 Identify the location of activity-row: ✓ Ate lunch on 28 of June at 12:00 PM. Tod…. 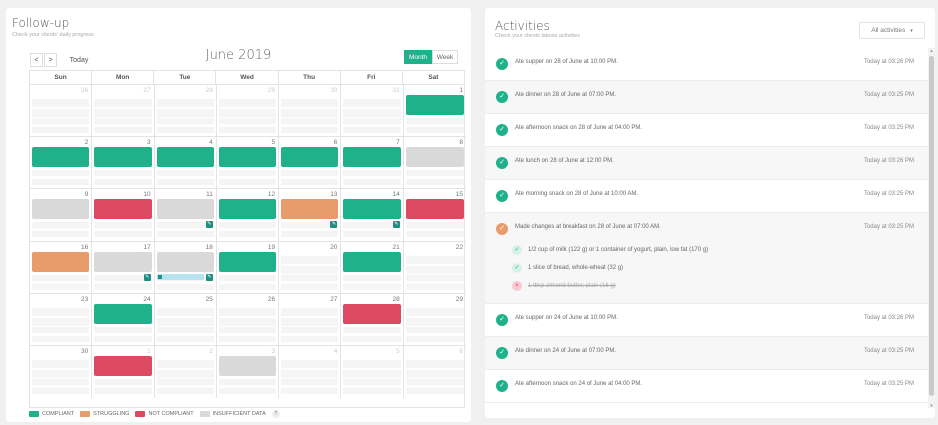
(706, 163).